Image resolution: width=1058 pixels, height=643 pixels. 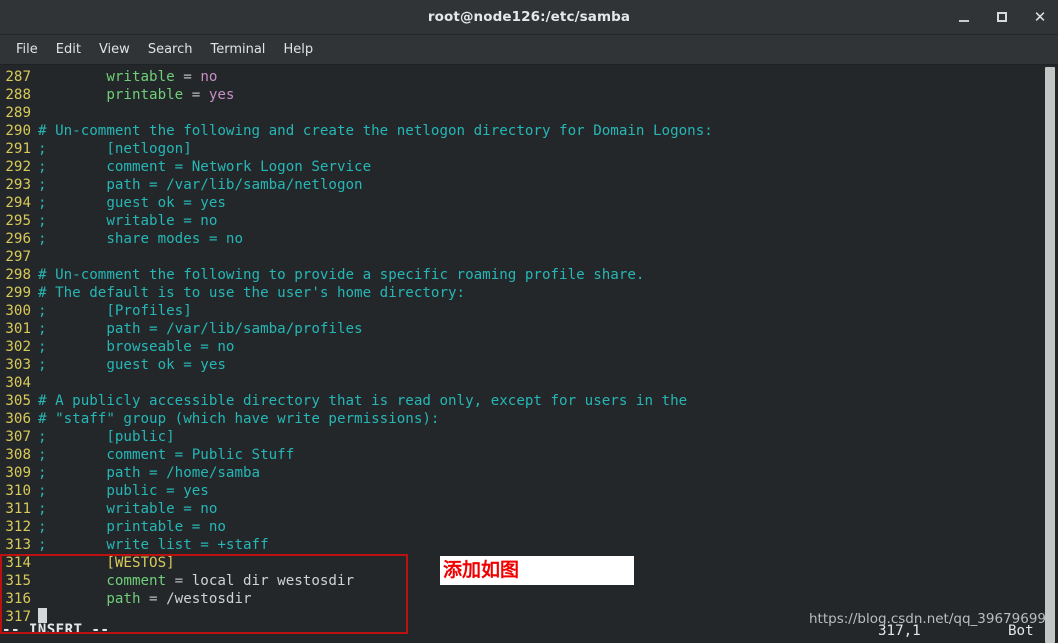 What do you see at coordinates (529, 149) in the screenshot?
I see `editor-line: 291 ; [netlogon]` at bounding box center [529, 149].